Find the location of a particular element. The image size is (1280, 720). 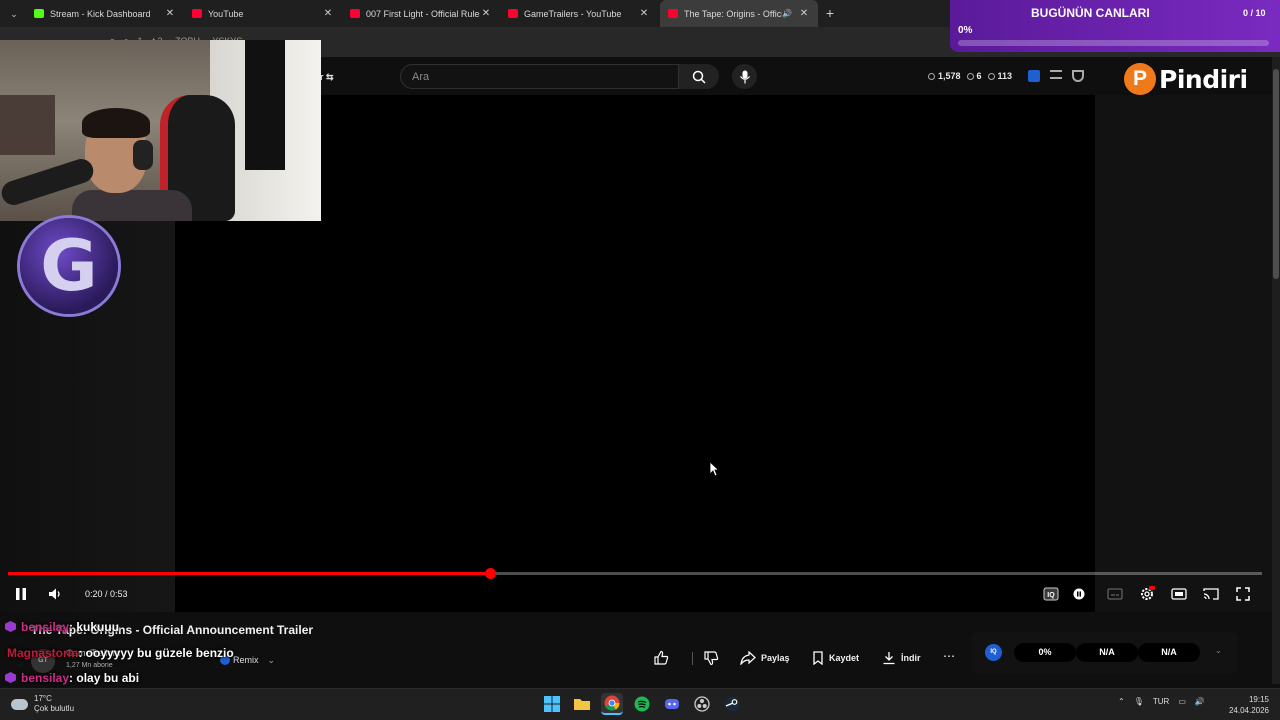

new-tab-button: + is located at coordinates (830, 13).